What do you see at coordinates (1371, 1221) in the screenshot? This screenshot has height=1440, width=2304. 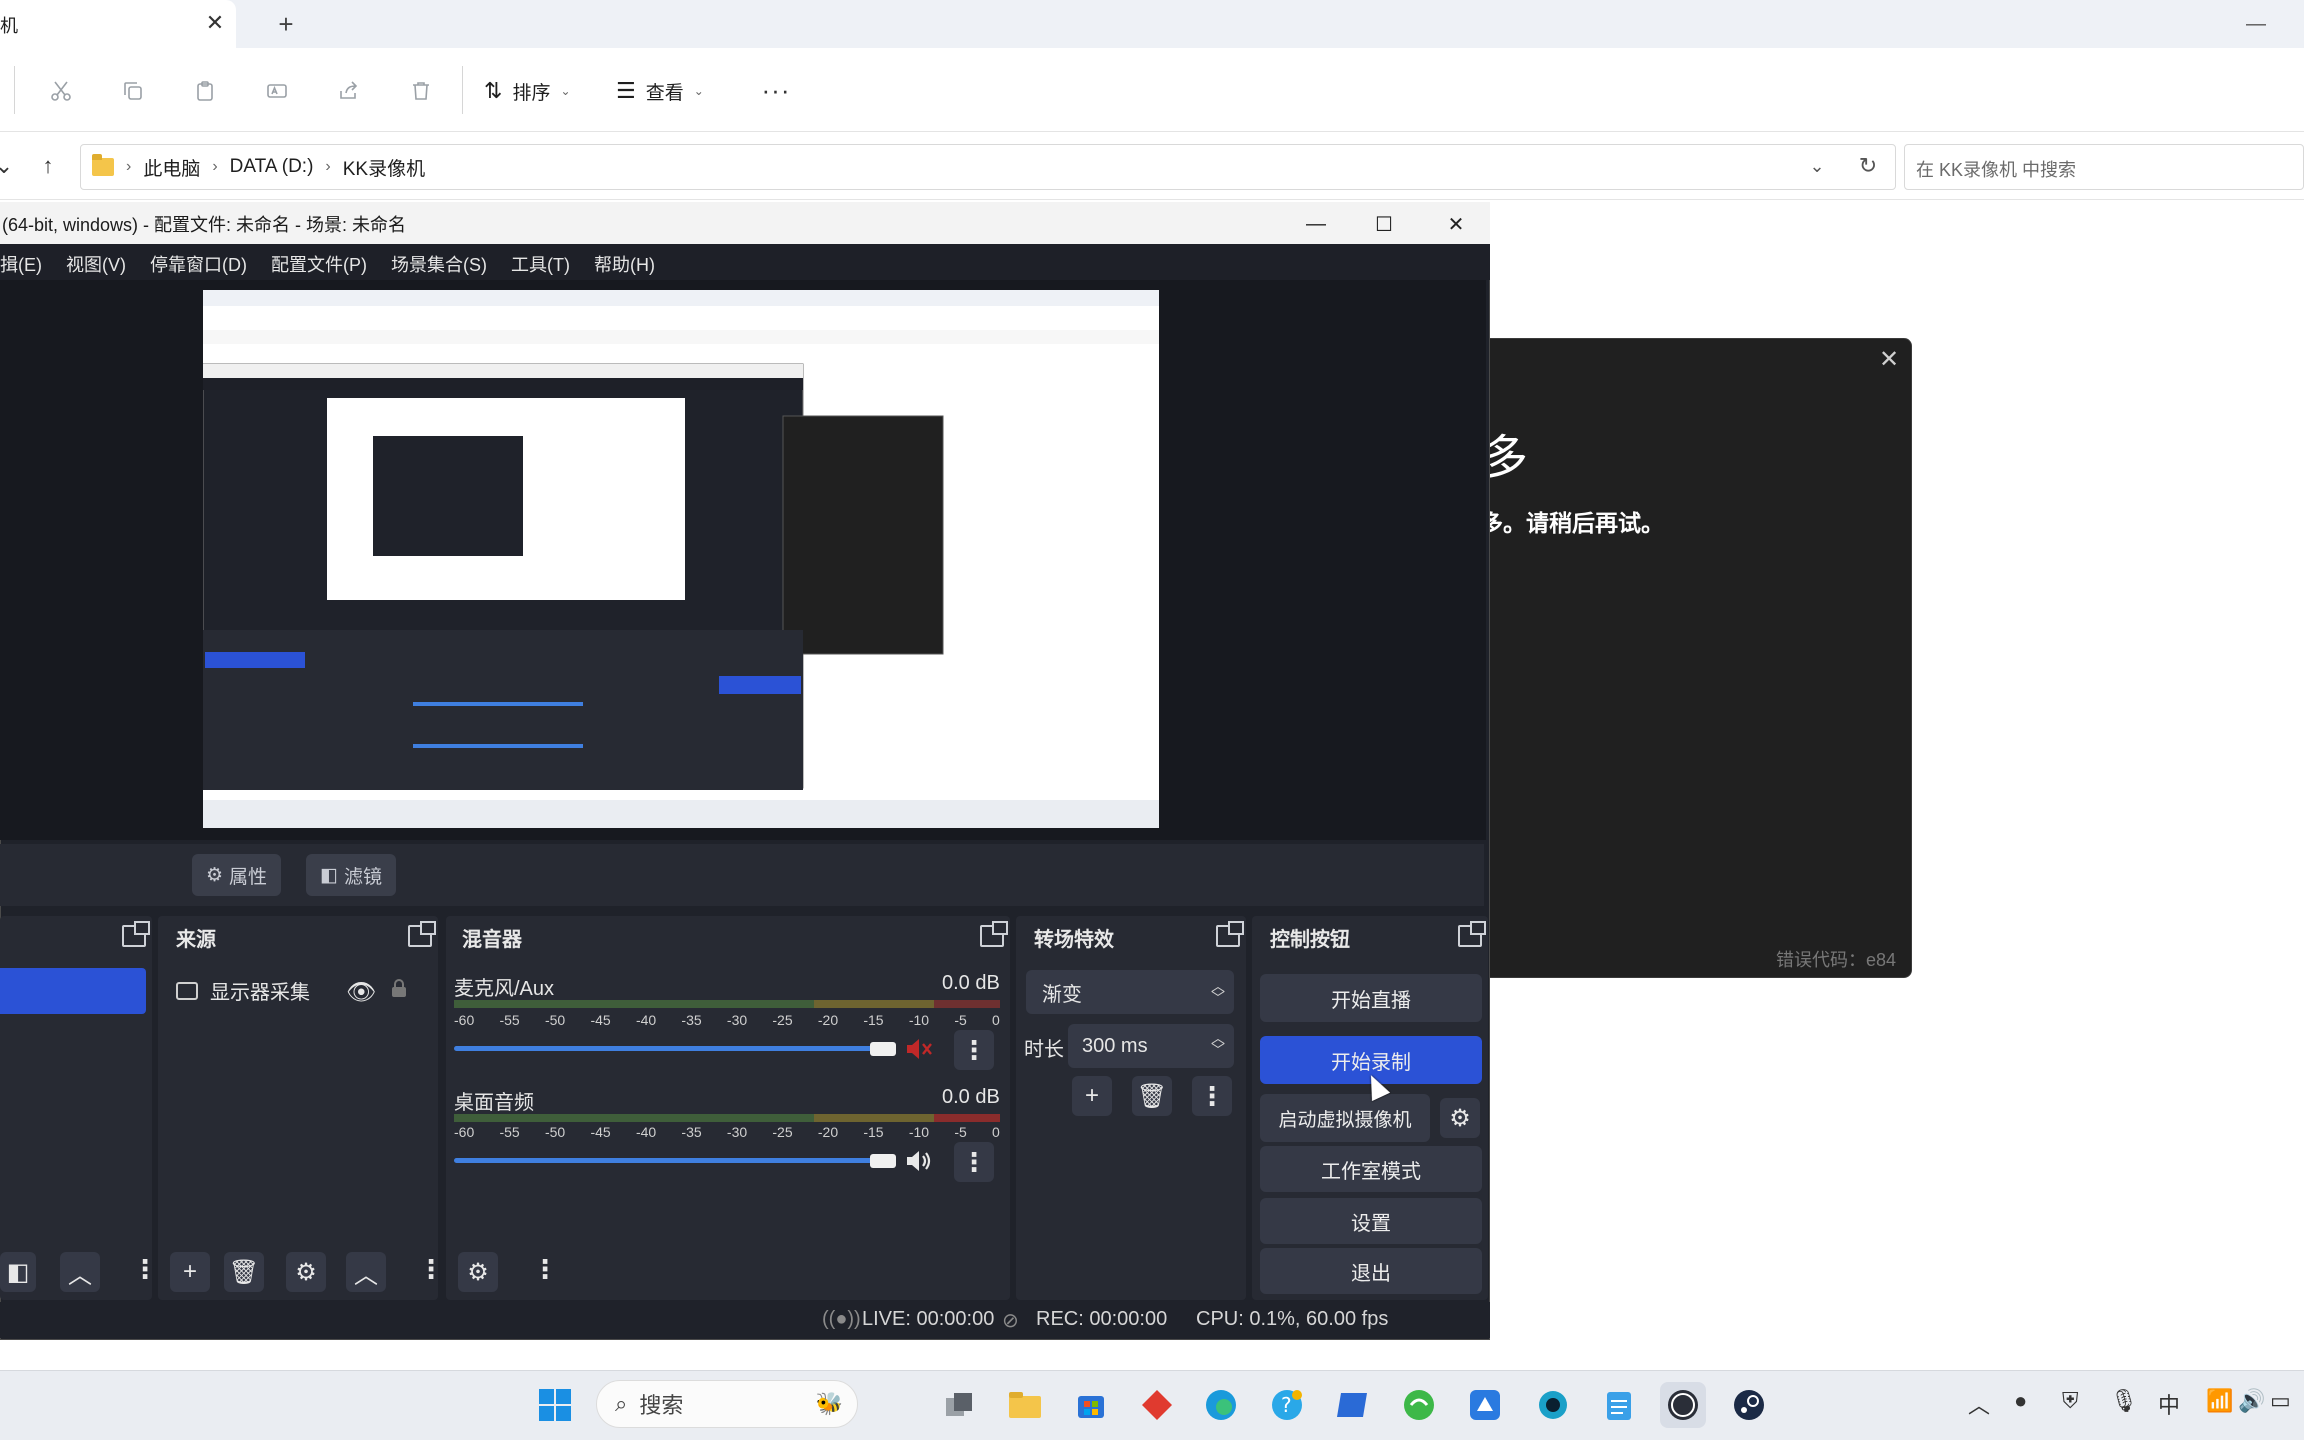 I see `settings-button: 设置` at bounding box center [1371, 1221].